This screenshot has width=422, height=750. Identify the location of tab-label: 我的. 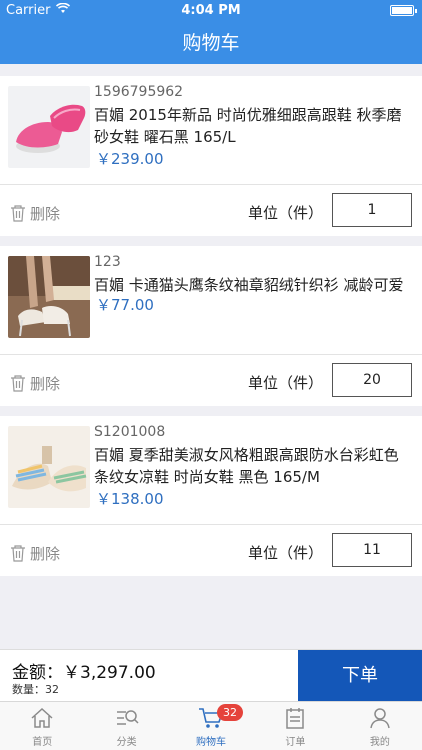
(379, 742).